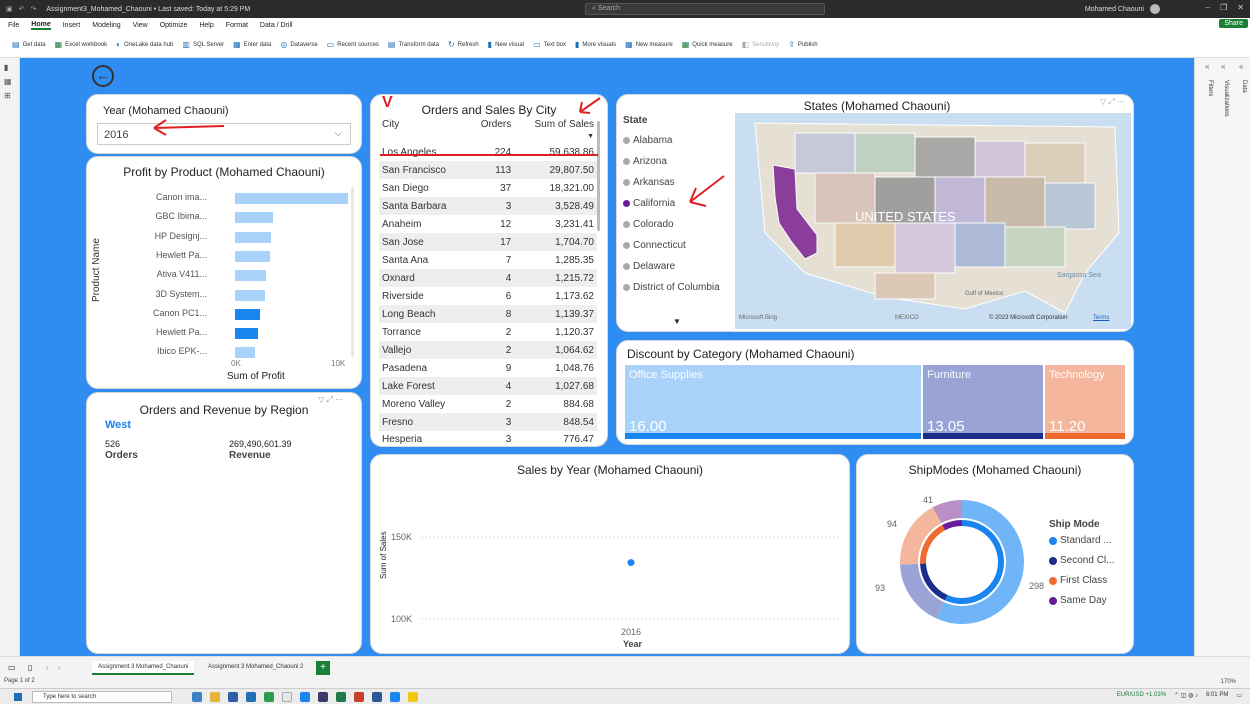  Describe the element at coordinates (47, 667) in the screenshot. I see `prev-page-icon: ‹` at that location.